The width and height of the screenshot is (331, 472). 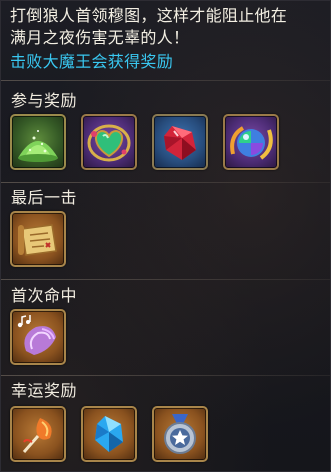 I want to click on boss-objective: 击败大魔王会获得奖励, so click(x=92, y=61).